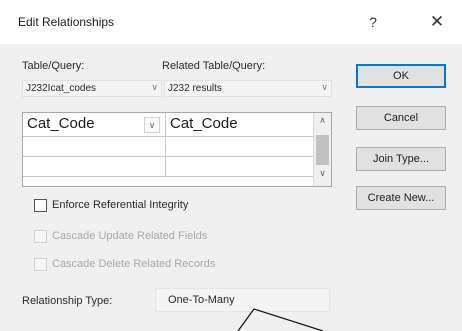 The width and height of the screenshot is (462, 331). Describe the element at coordinates (280, 319) in the screenshot. I see `callout-lines` at that location.